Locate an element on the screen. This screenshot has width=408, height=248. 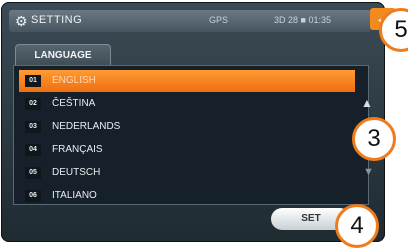
top-bar: ⚙ SETTING GPS 3D 28 ■ 01:35 is located at coordinates (190, 21).